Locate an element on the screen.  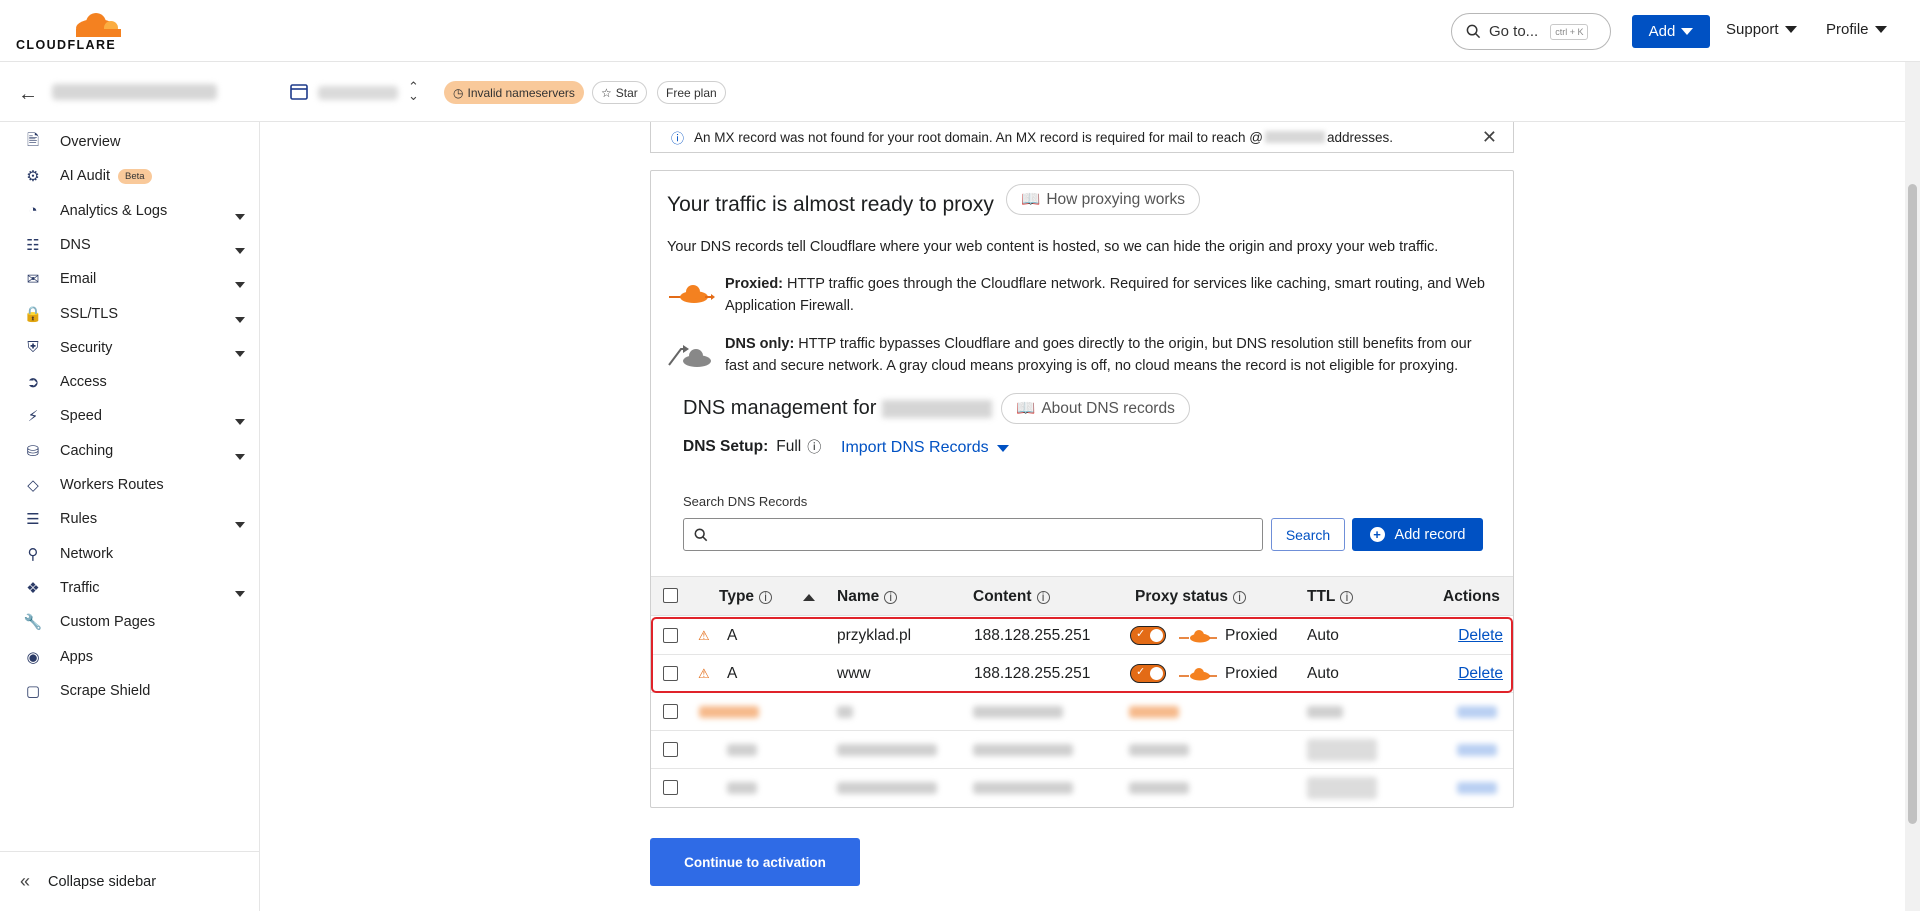
how-proxying-works-button: 📖 How proxying works is located at coordinates (1103, 199).